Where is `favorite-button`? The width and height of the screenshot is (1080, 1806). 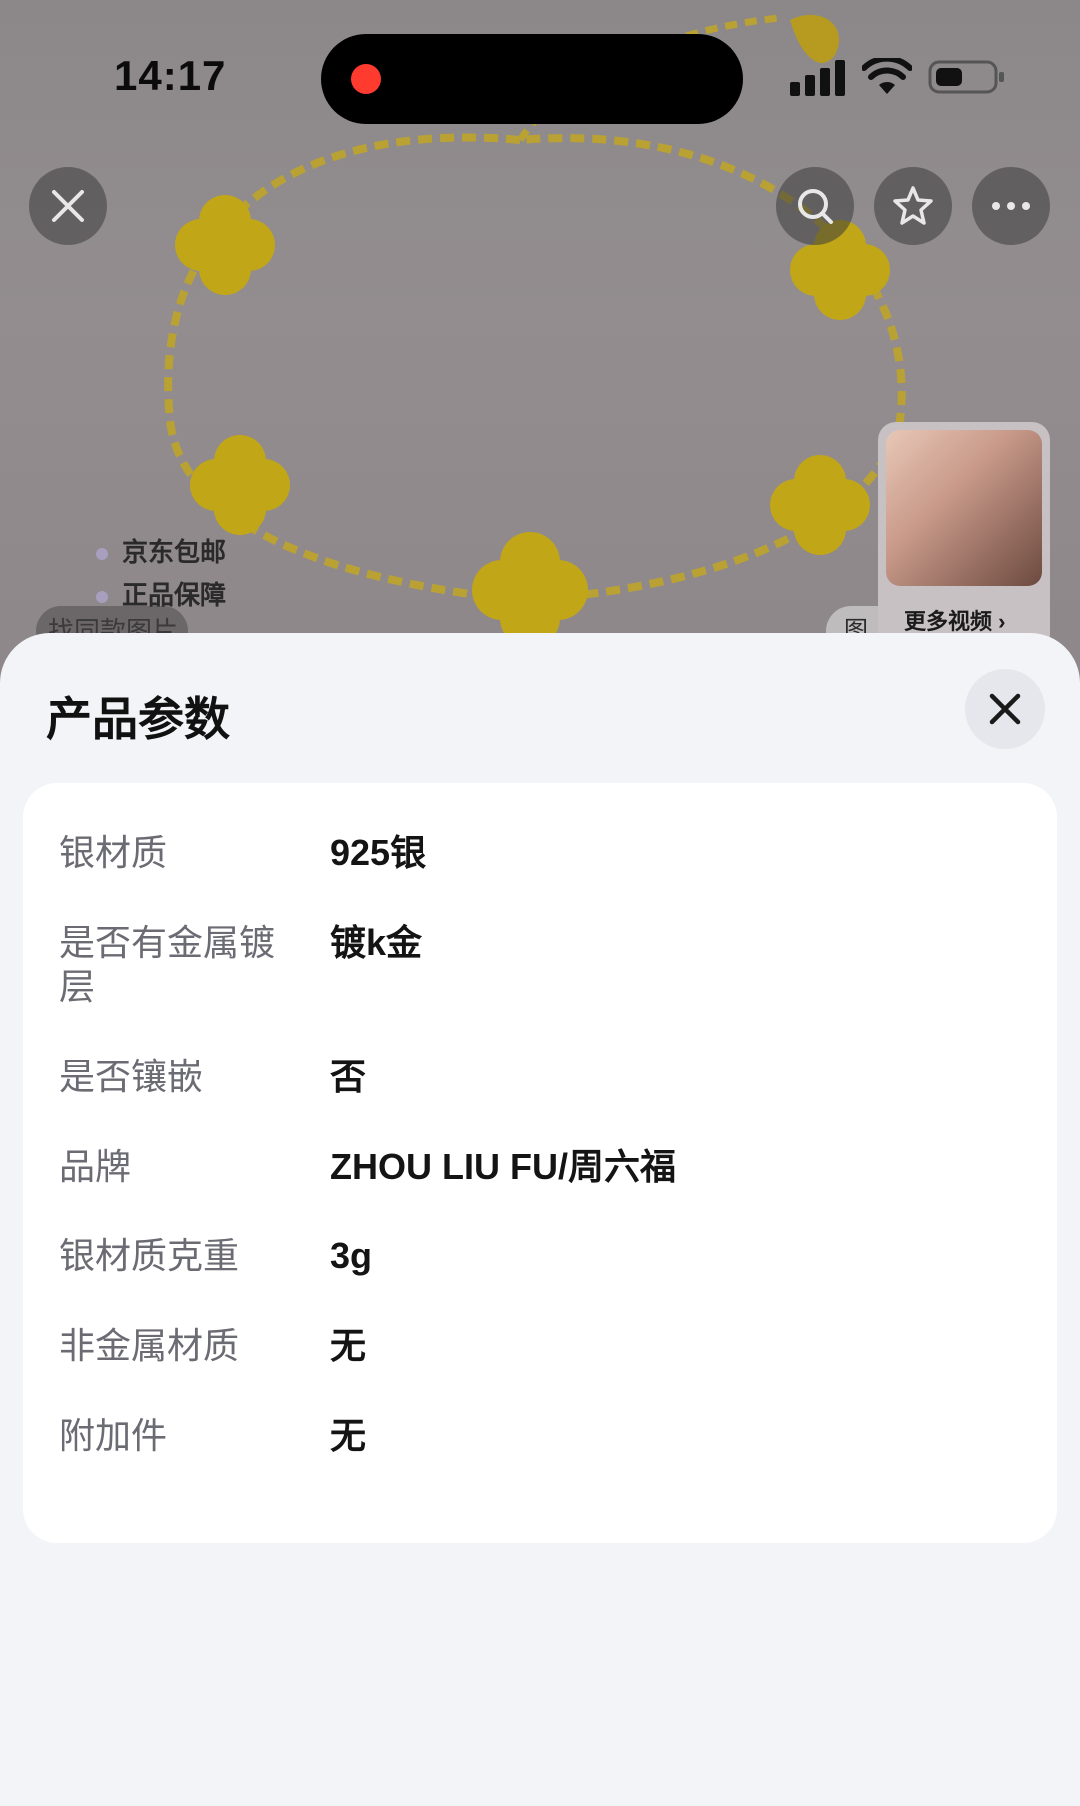
favorite-button is located at coordinates (913, 206).